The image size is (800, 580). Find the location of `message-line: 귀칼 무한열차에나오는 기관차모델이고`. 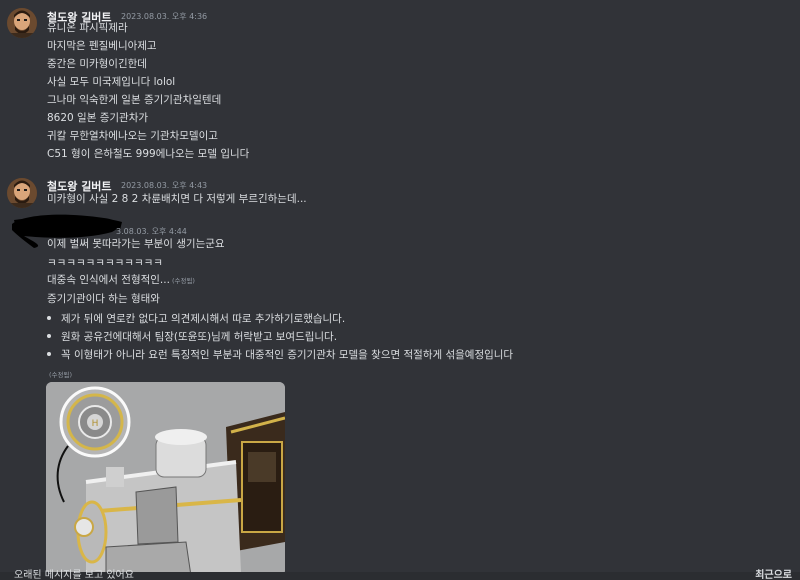

message-line: 귀칼 무한열차에나오는 기관차모델이고 is located at coordinates (132, 136).